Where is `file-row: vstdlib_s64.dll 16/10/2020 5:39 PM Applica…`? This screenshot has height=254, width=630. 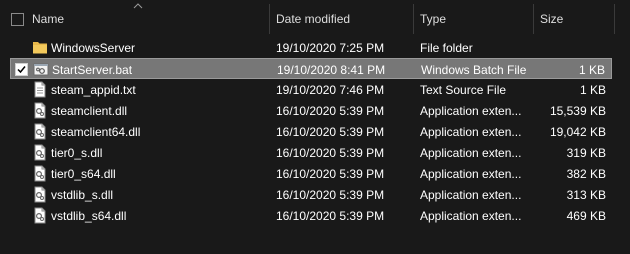
file-row: vstdlib_s64.dll 16/10/2020 5:39 PM Applica… is located at coordinates (311, 215).